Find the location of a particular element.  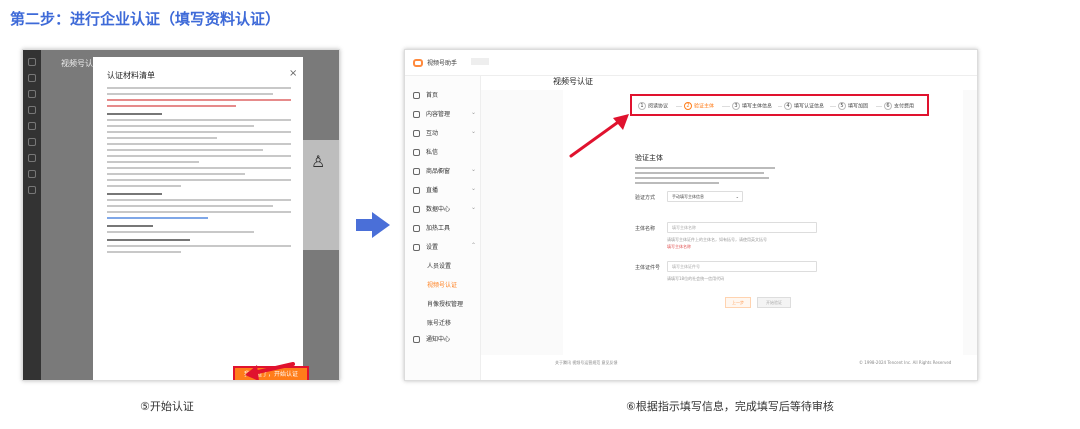

code-hint: 请填写18位的社会统一信用代码 is located at coordinates (696, 278).